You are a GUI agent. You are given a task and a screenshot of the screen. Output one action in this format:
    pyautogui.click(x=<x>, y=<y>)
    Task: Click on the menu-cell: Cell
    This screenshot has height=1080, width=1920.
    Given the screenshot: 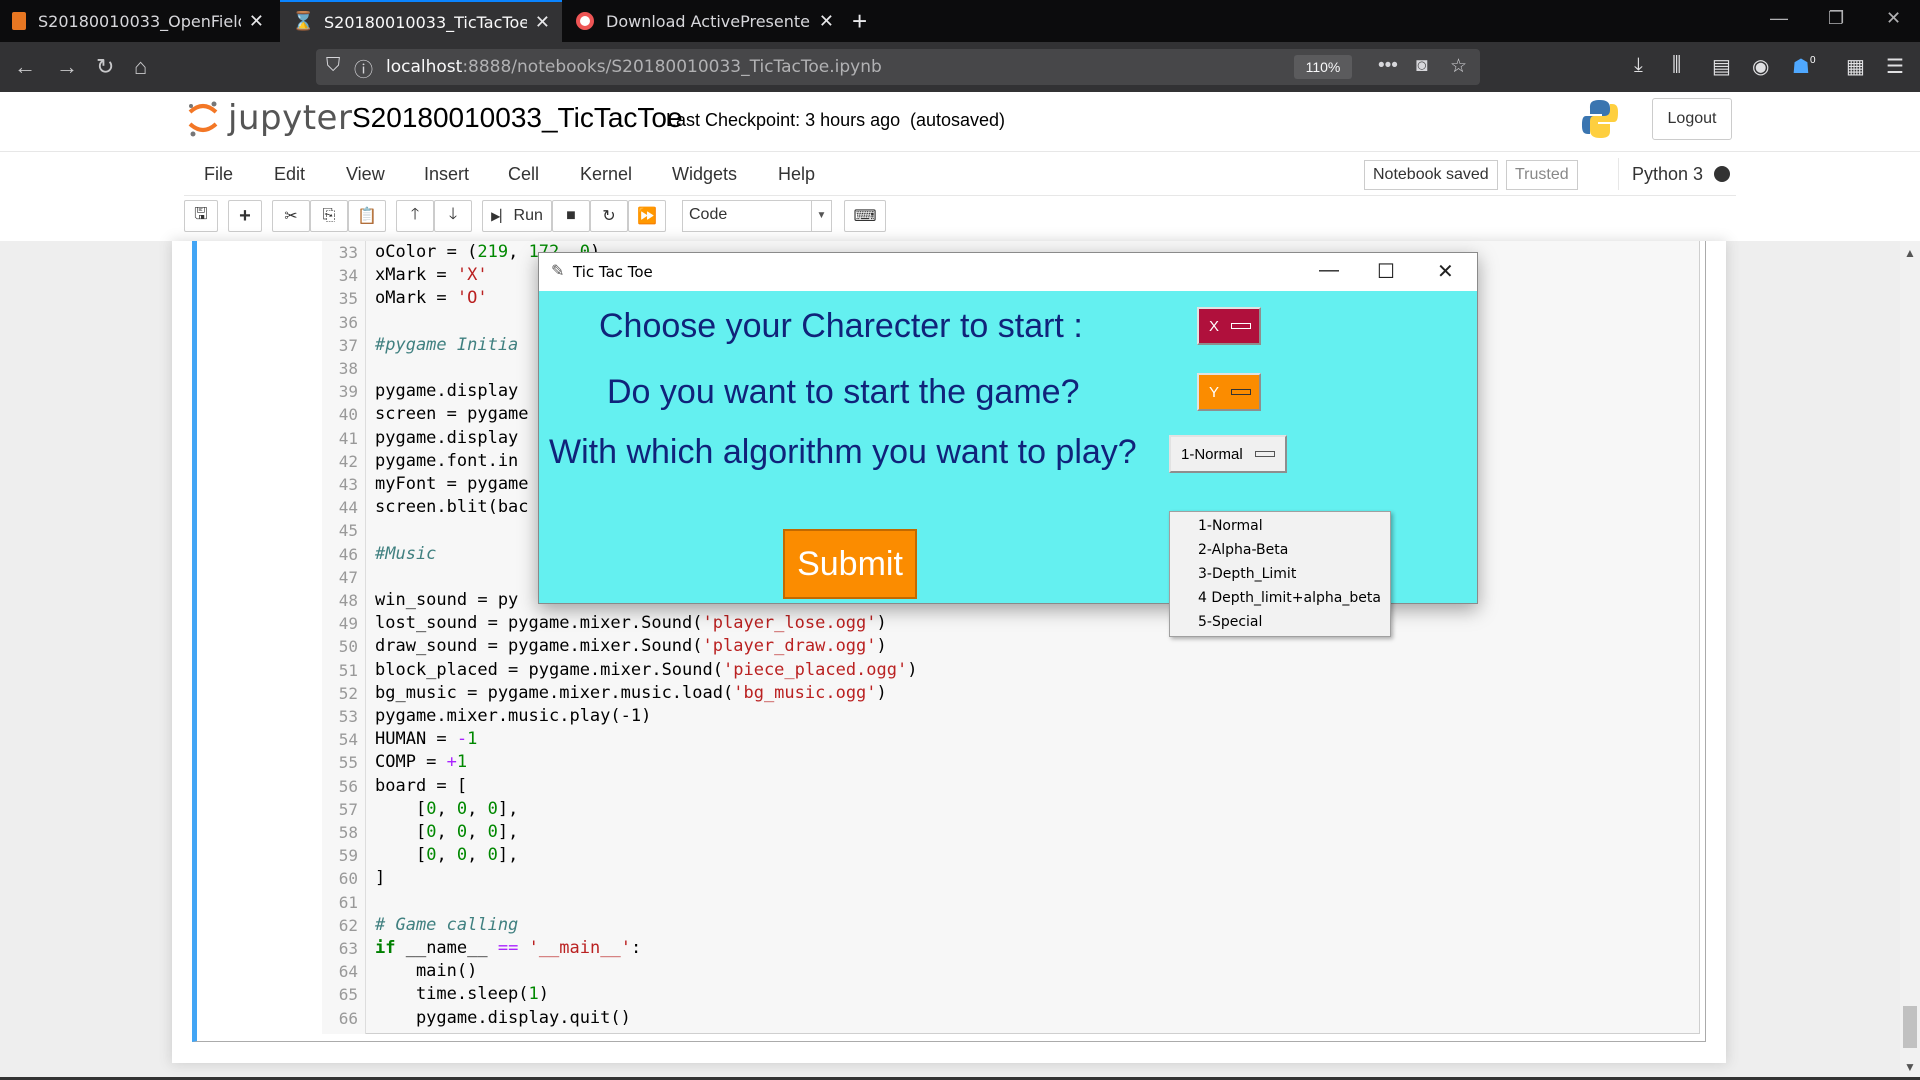 What is the action you would take?
    pyautogui.click(x=523, y=174)
    